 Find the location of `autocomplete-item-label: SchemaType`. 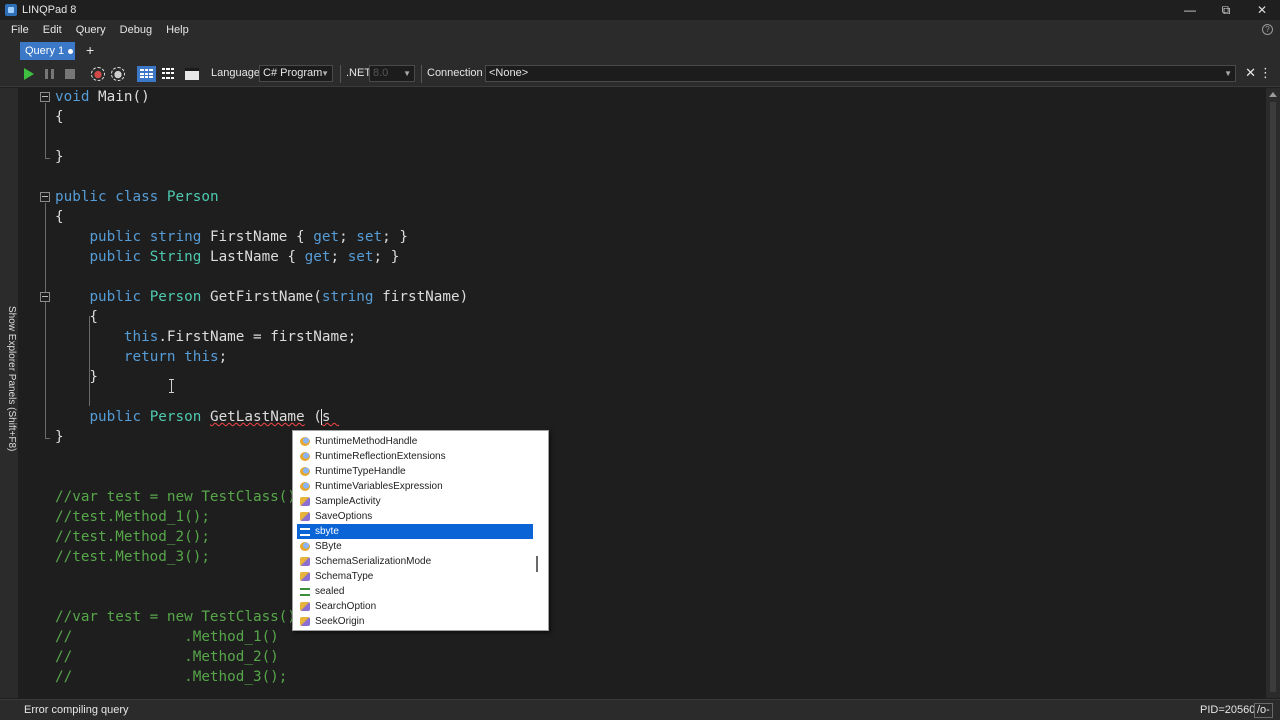

autocomplete-item-label: SchemaType is located at coordinates (344, 576).